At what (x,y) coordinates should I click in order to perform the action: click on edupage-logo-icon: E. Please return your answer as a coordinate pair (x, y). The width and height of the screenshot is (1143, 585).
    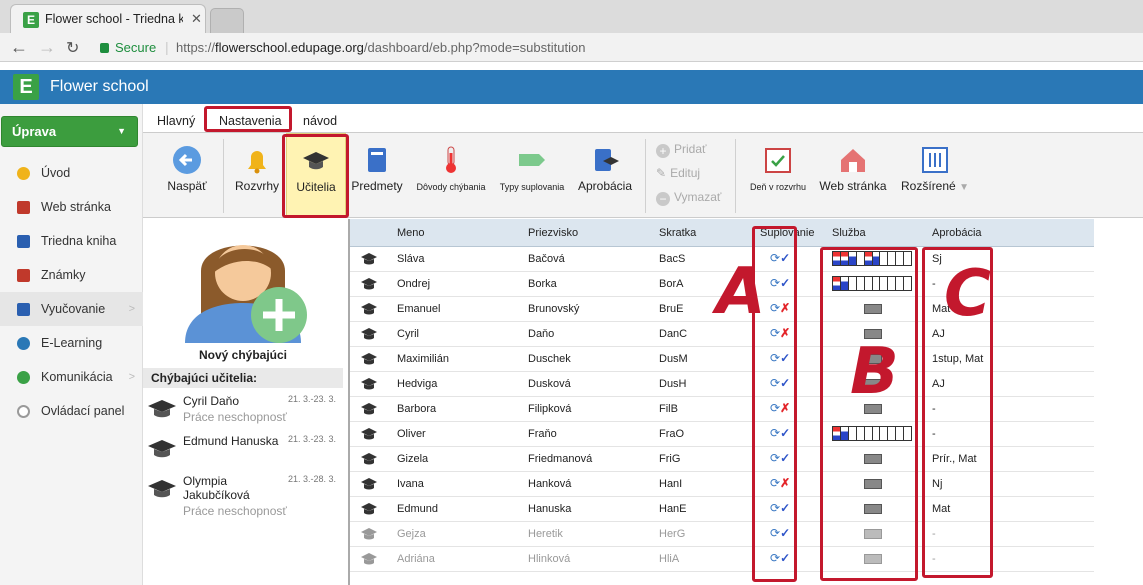
    Looking at the image, I should click on (26, 87).